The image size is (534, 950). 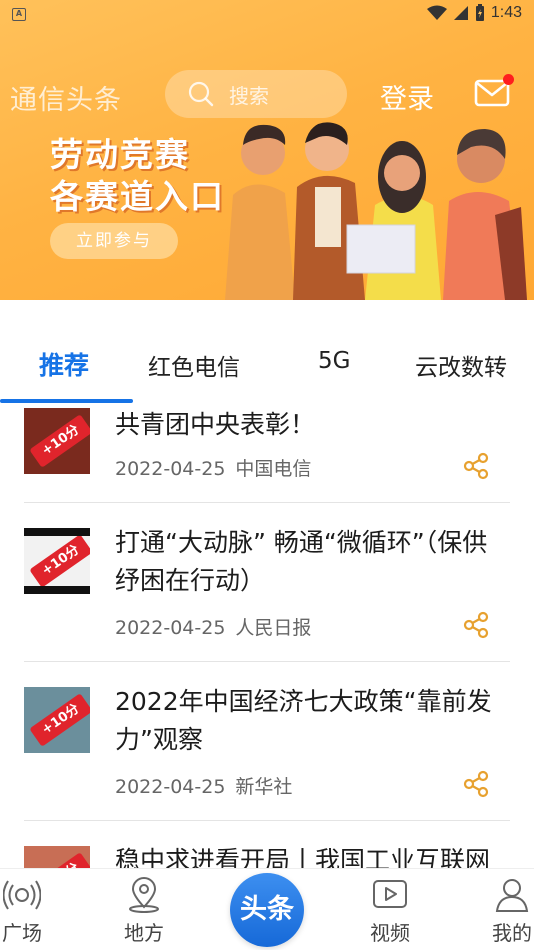 I want to click on bottom-nav: 广场 地方 头条 视频 我的, so click(x=267, y=909).